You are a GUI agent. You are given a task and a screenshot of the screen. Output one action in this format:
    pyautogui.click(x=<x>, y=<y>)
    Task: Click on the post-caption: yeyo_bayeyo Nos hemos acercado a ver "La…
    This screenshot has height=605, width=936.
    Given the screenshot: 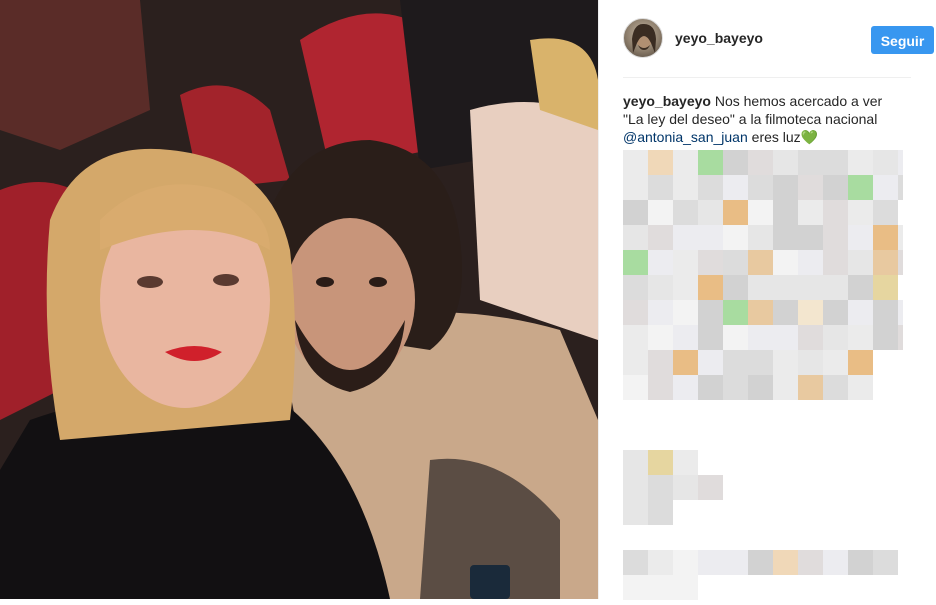 What is the action you would take?
    pyautogui.click(x=768, y=119)
    